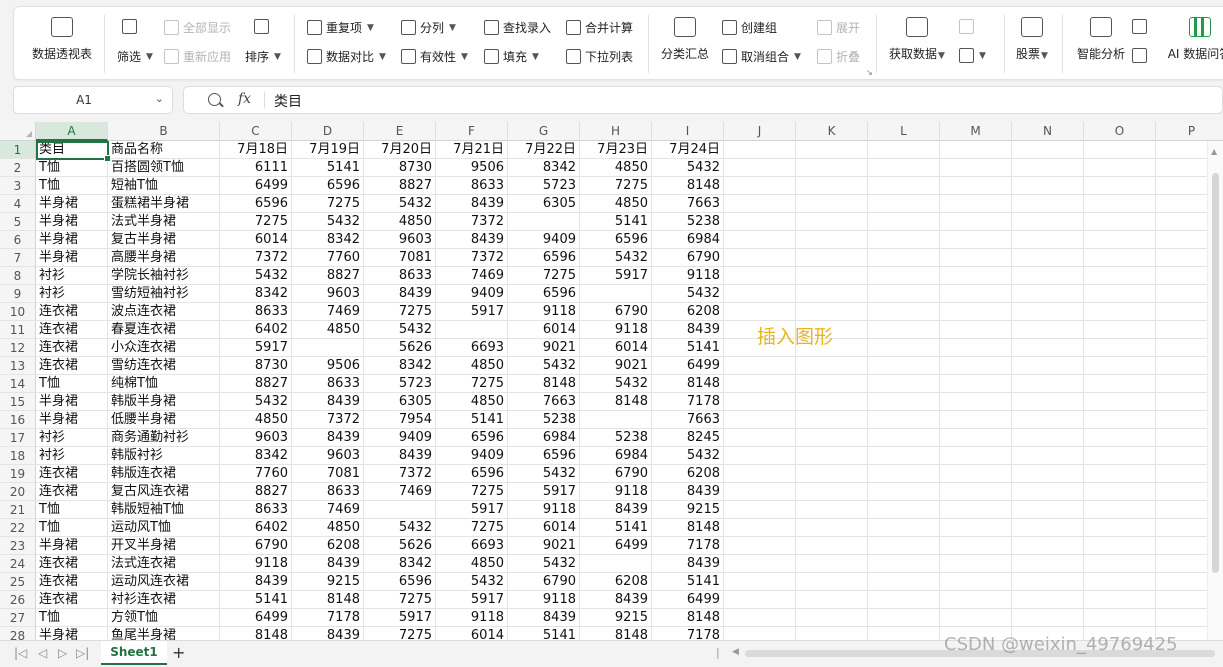 Image resolution: width=1223 pixels, height=667 pixels. Describe the element at coordinates (511, 56) in the screenshot. I see `fill-button: 填充 ▼` at that location.